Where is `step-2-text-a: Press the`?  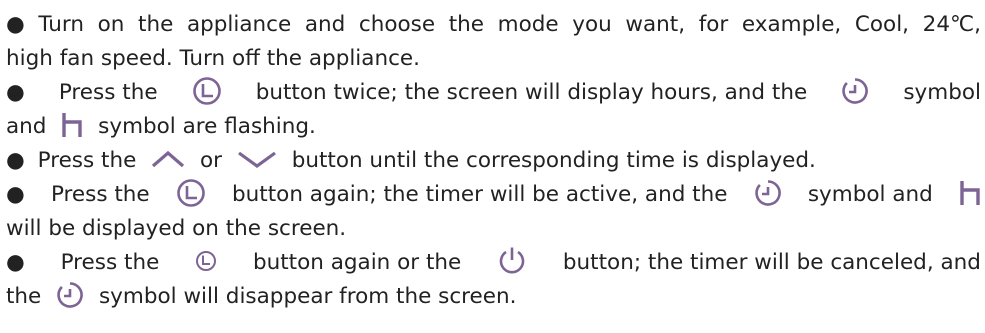 step-2-text-a: Press the is located at coordinates (108, 92).